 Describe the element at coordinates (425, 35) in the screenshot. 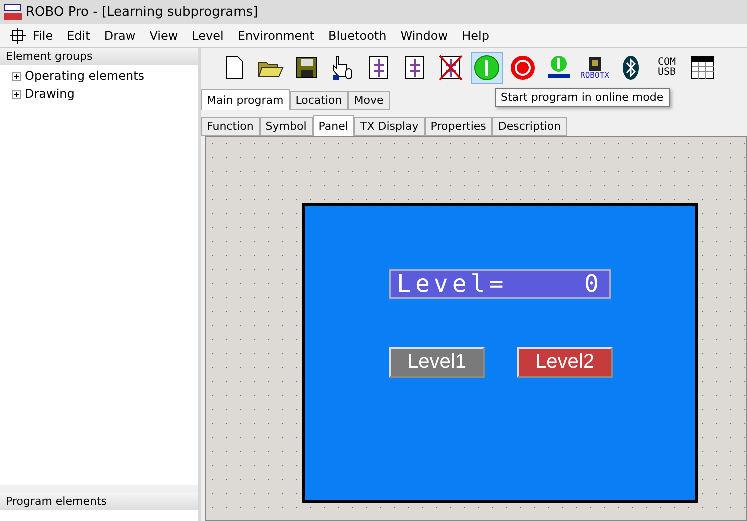

I see `menu-item: Window` at that location.